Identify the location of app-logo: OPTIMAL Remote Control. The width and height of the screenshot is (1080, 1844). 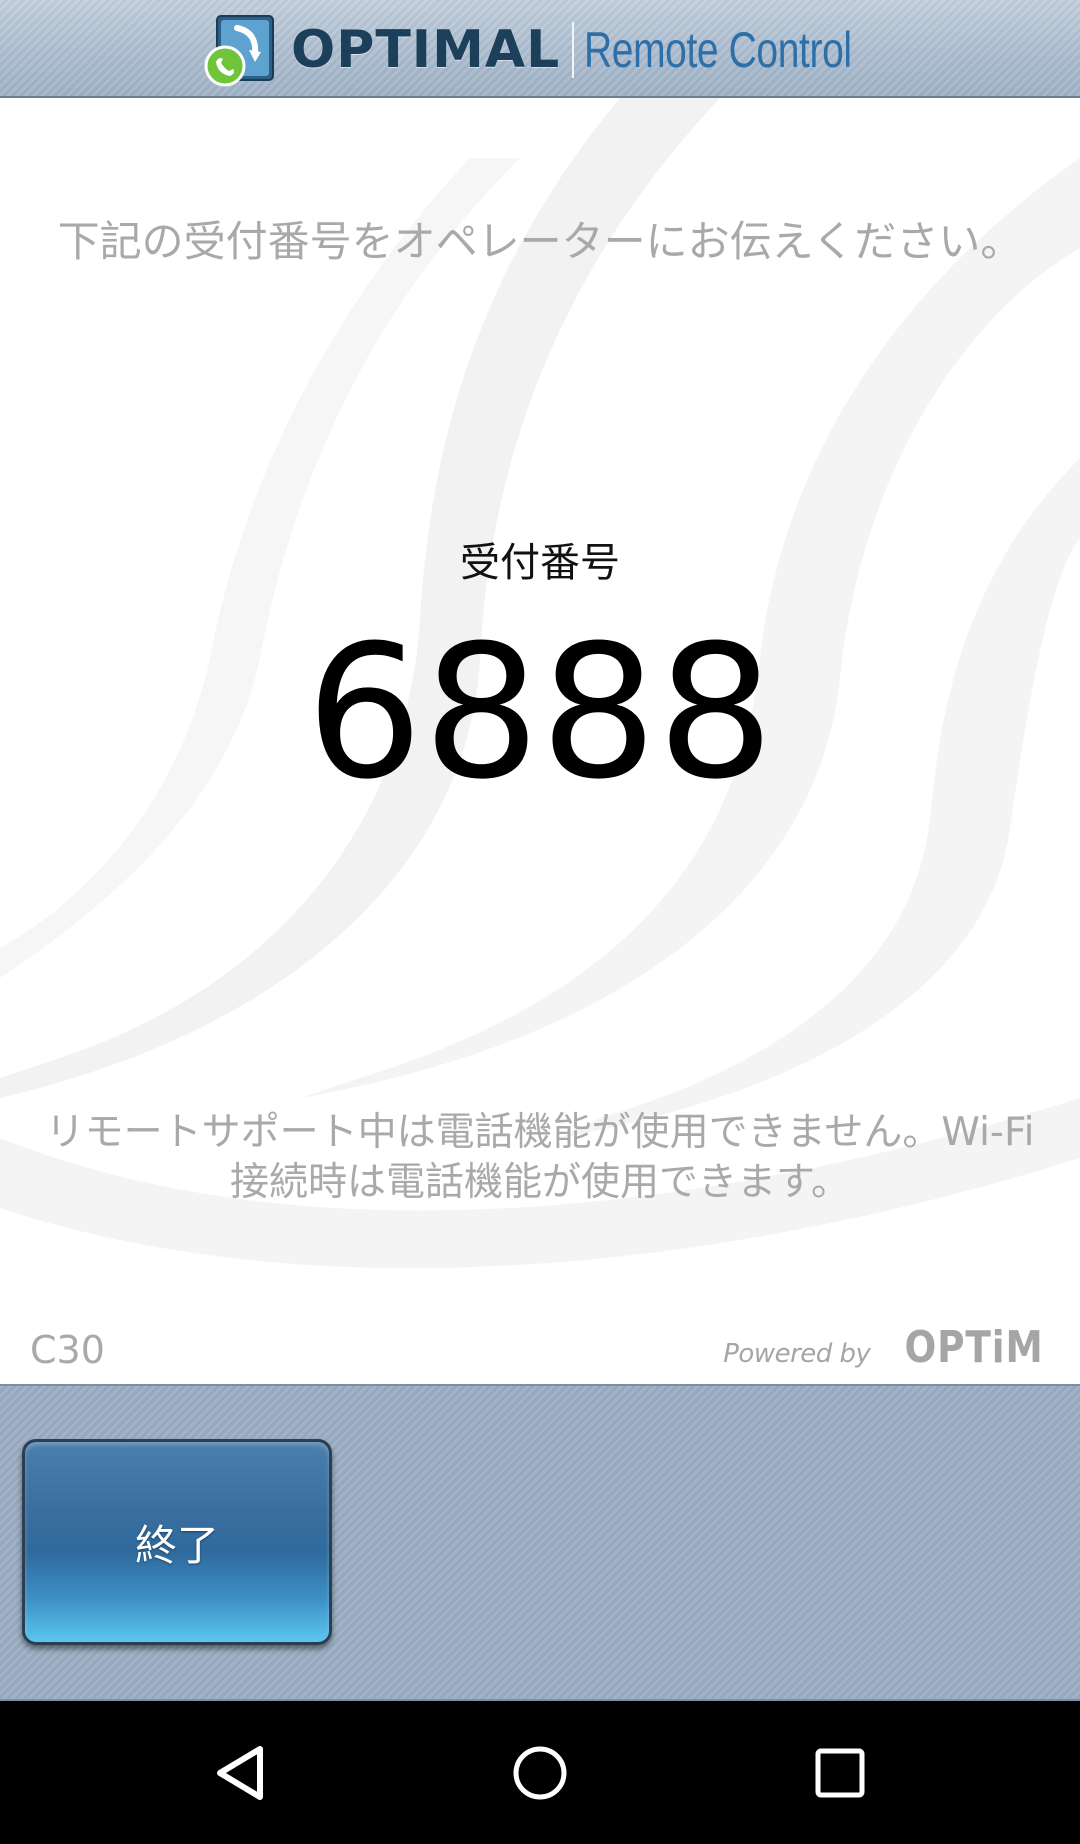
(565, 50).